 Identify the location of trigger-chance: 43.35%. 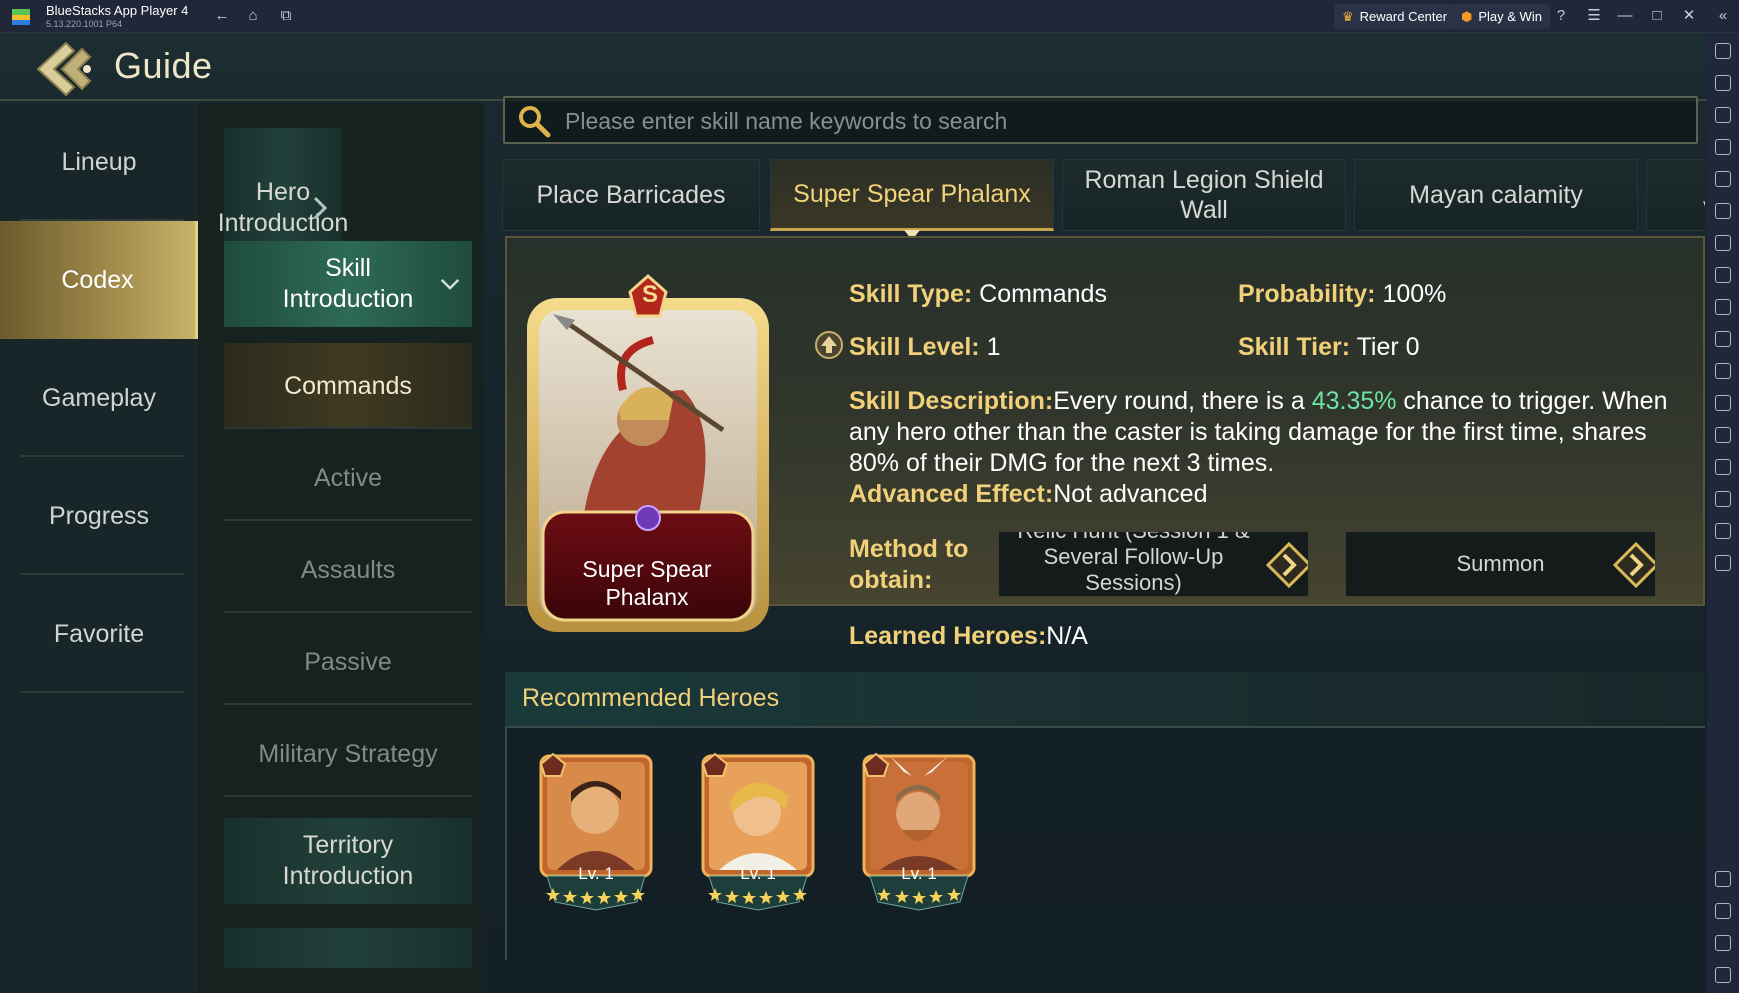
(1354, 401).